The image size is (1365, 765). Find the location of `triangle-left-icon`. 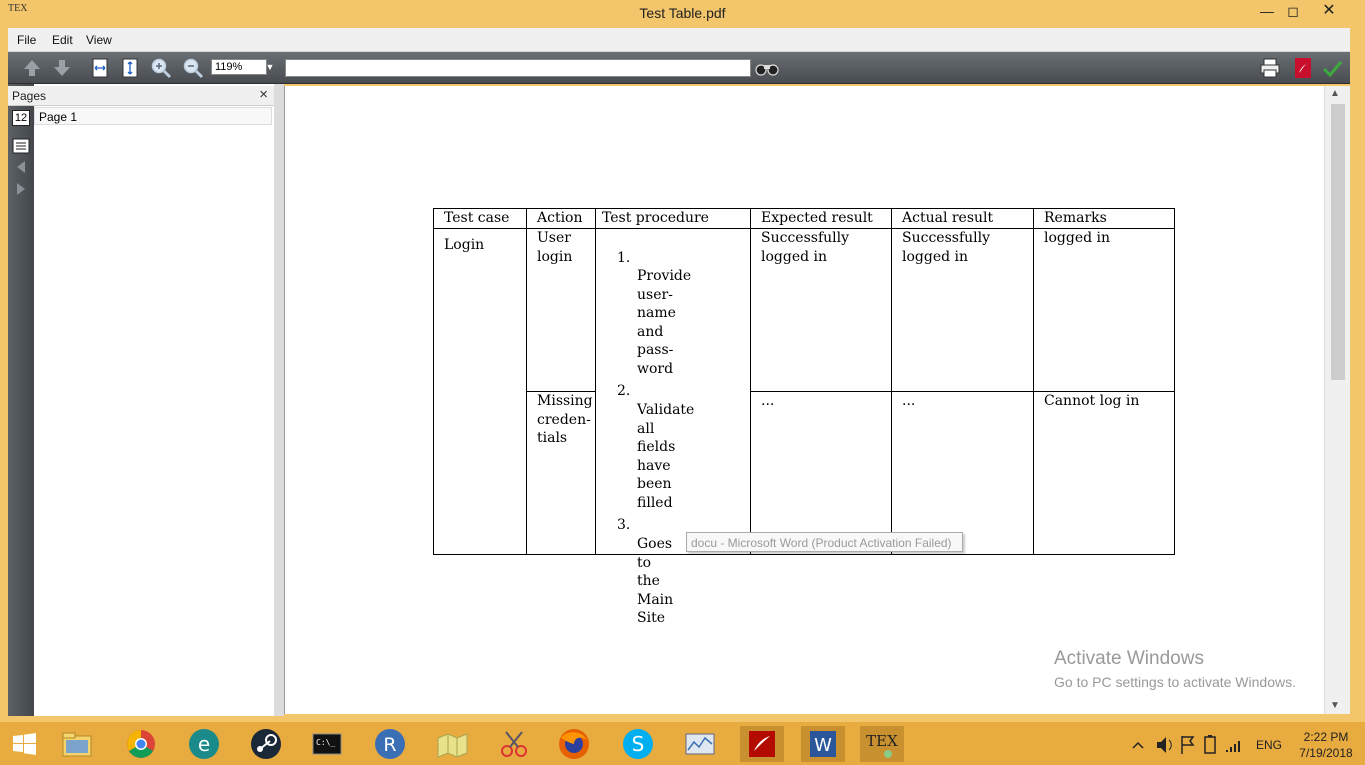

triangle-left-icon is located at coordinates (21, 167).